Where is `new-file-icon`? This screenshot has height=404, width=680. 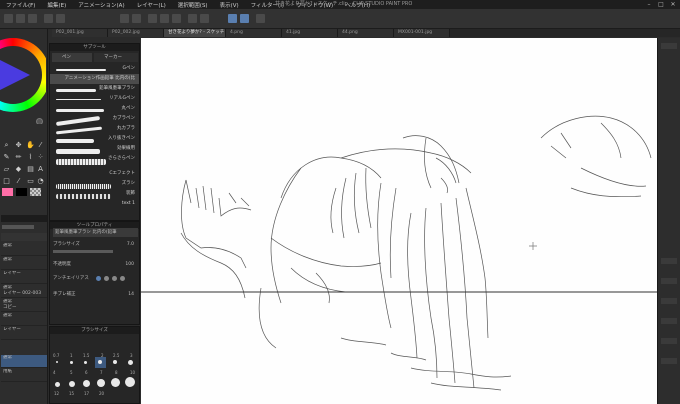
new-file-icon is located at coordinates (8, 18).